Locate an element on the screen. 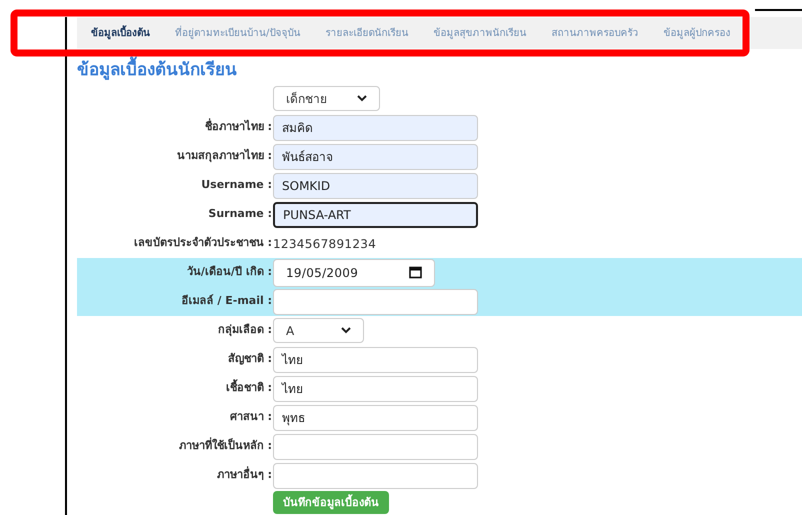  field-label: ภาษาที่ใช้เป็นหลัก : is located at coordinates (225, 446).